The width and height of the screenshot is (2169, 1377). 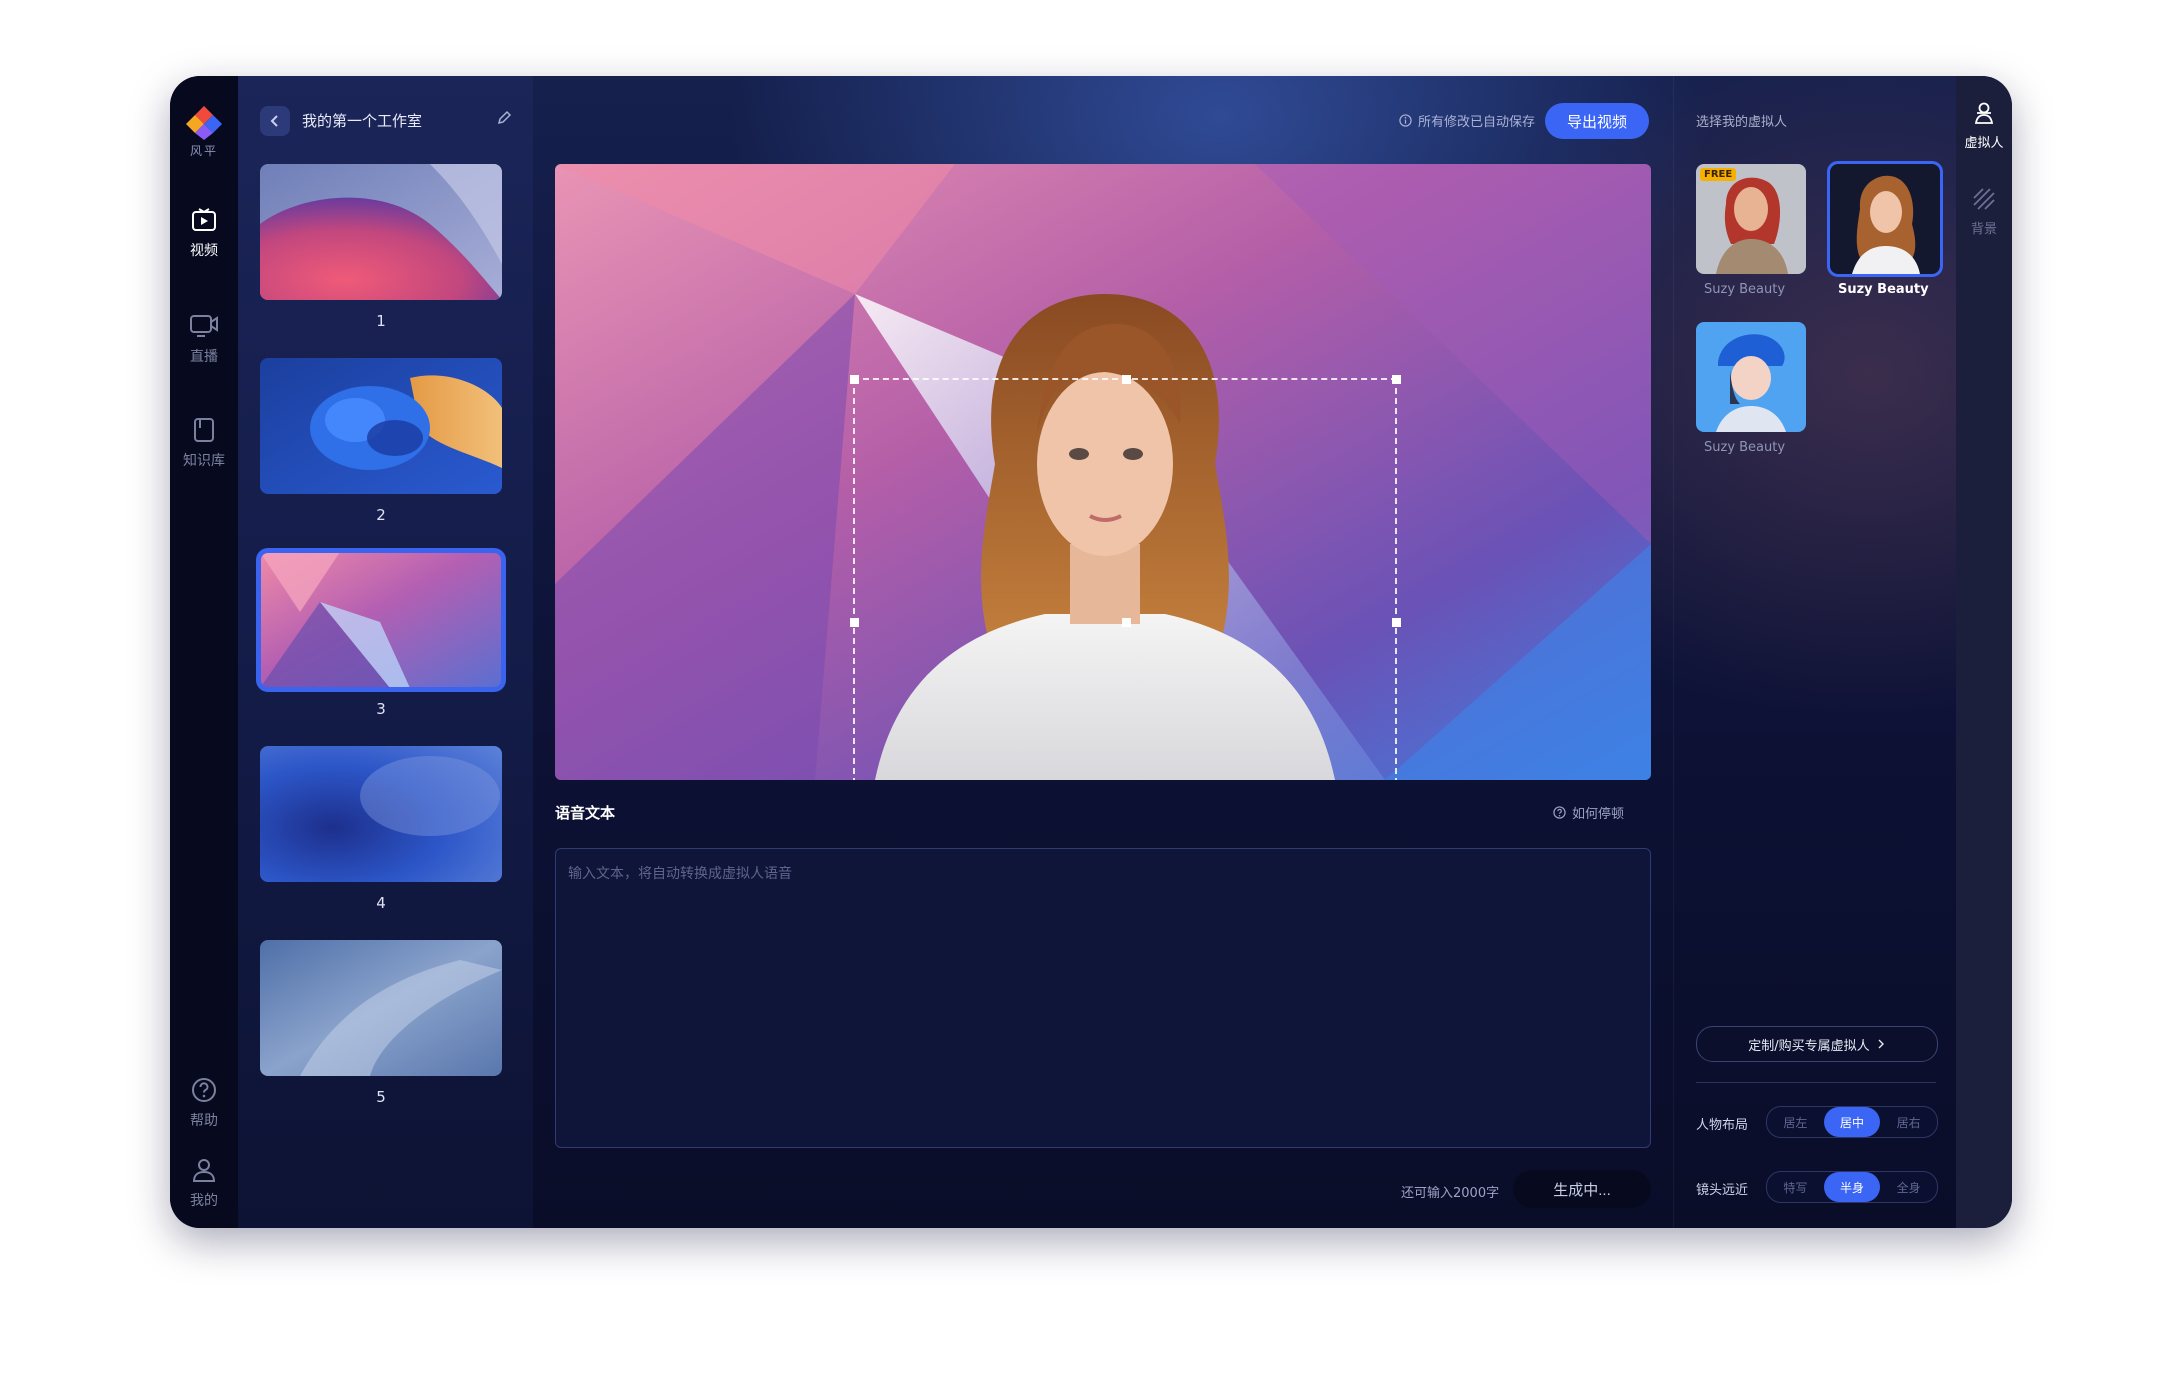 I want to click on pause-help-link: 如何停顿, so click(x=1588, y=812).